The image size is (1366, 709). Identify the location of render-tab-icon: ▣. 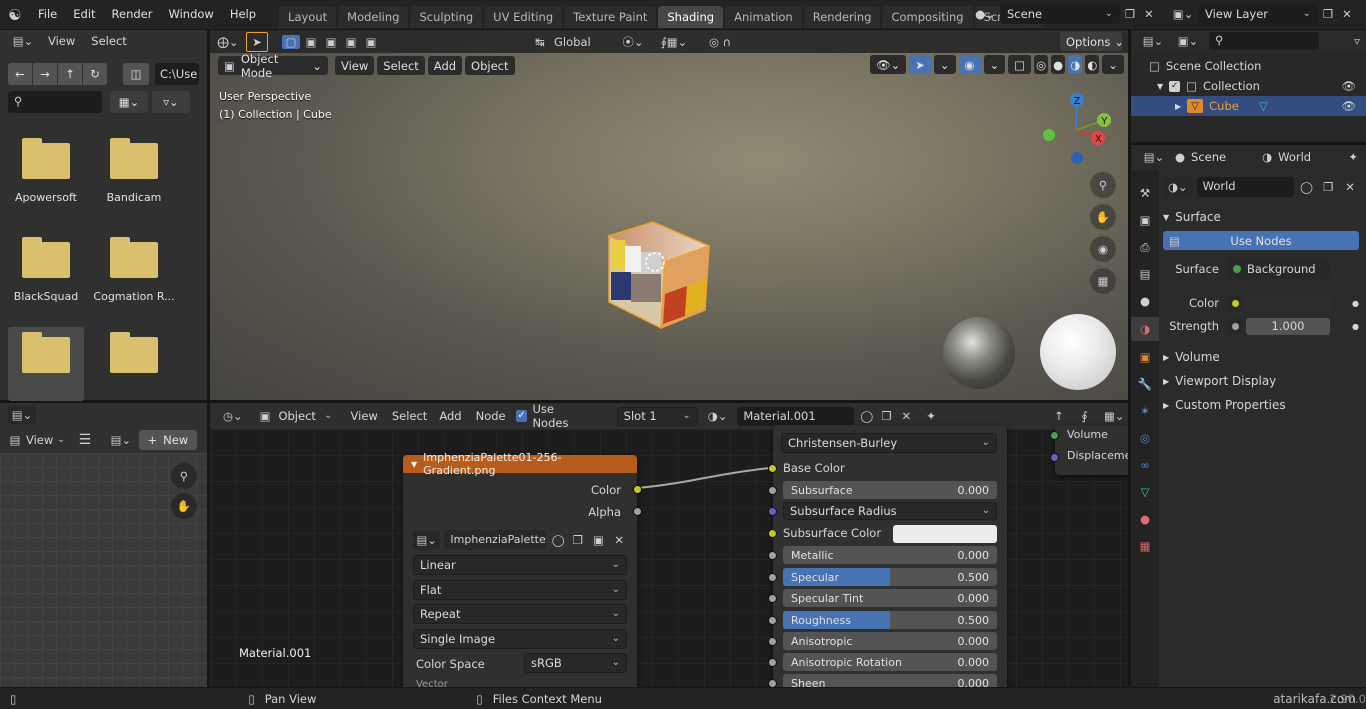
(1145, 220).